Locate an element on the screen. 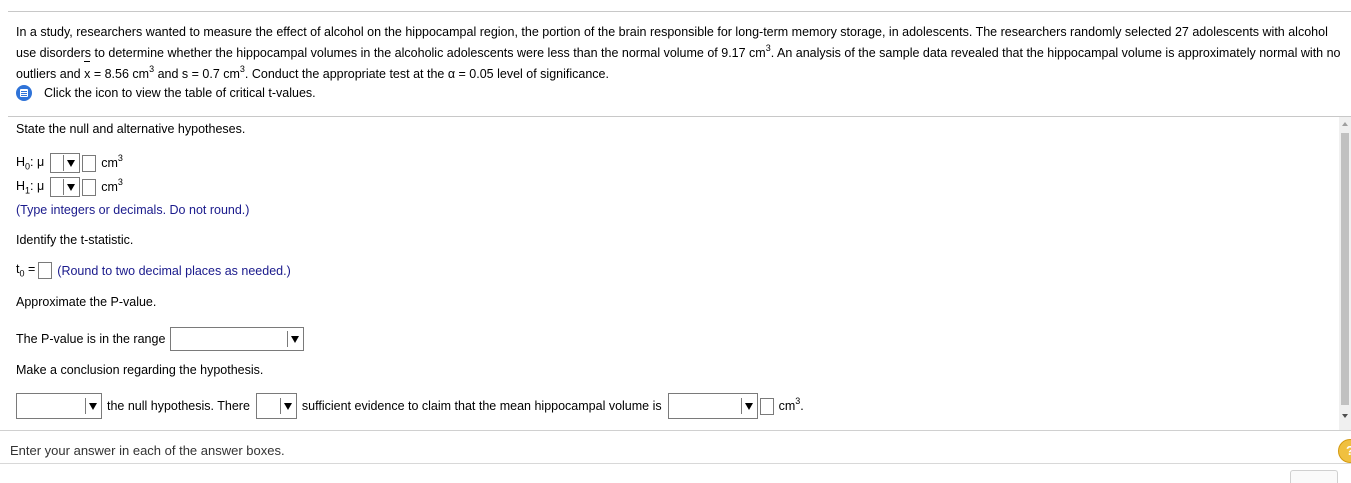 This screenshot has height=483, width=1351. scroll-up-icon is located at coordinates (1345, 124).